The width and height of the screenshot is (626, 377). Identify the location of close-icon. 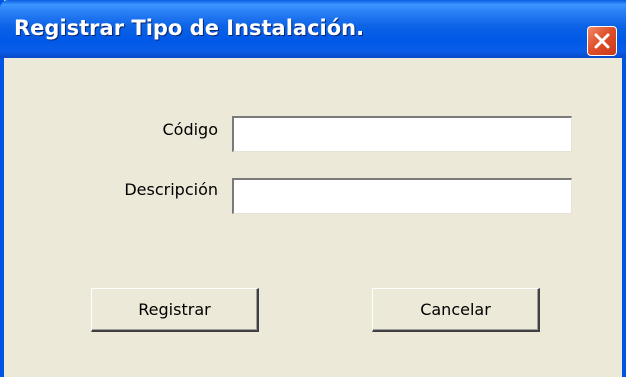
(602, 41).